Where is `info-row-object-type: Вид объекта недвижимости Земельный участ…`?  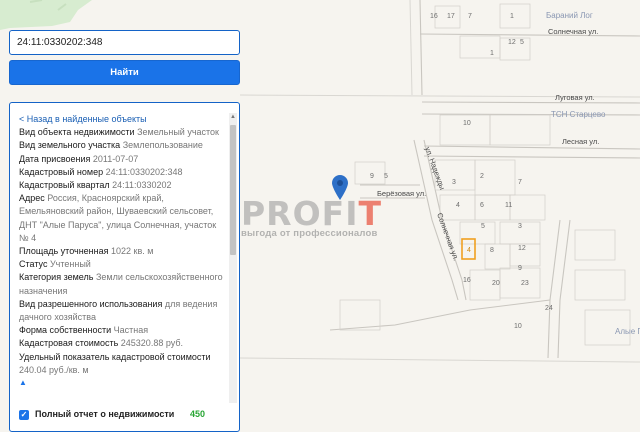
info-row-object-type: Вид объекта недвижимости Земельный участ… is located at coordinates (121, 132).